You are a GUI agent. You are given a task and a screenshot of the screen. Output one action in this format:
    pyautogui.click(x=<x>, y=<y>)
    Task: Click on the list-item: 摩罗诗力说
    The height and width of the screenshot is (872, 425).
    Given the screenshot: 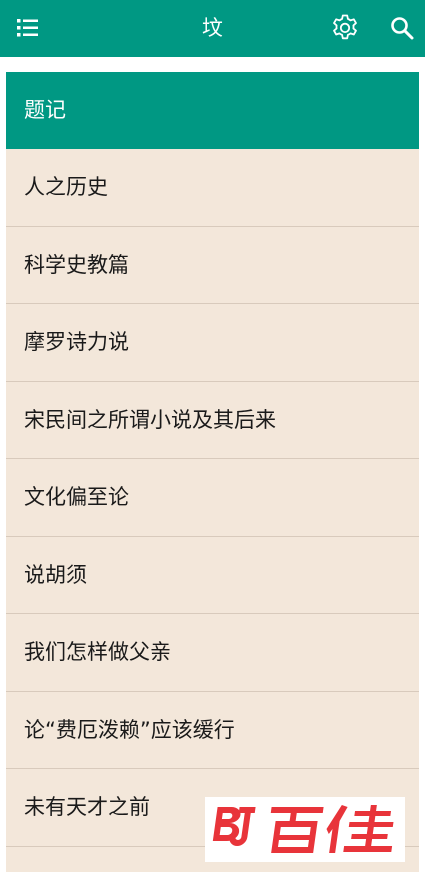 What is the action you would take?
    pyautogui.click(x=212, y=343)
    